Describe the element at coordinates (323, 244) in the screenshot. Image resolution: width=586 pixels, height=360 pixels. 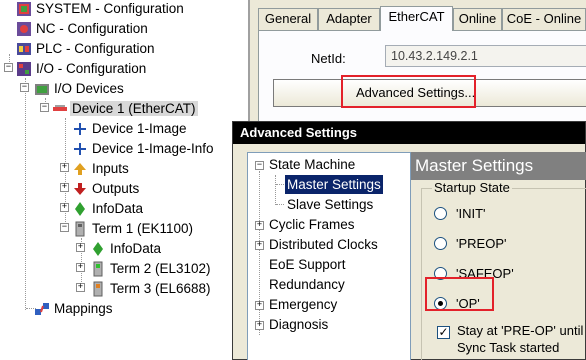
I see `nav-distributed-clocks: Distributed Clocks` at that location.